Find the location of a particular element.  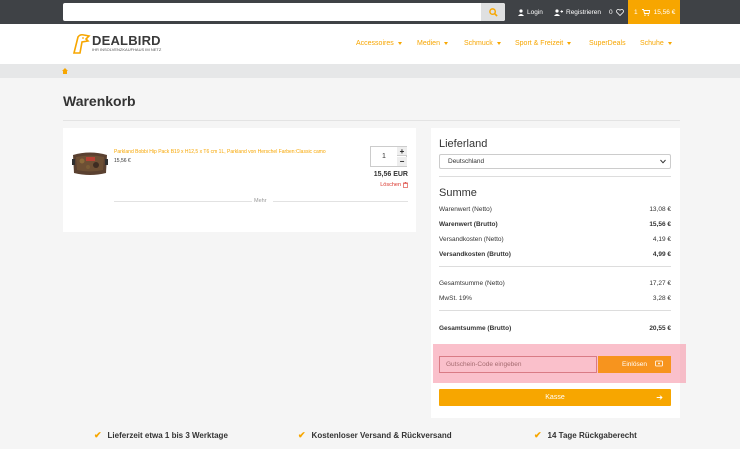

home-icon is located at coordinates (65, 71).